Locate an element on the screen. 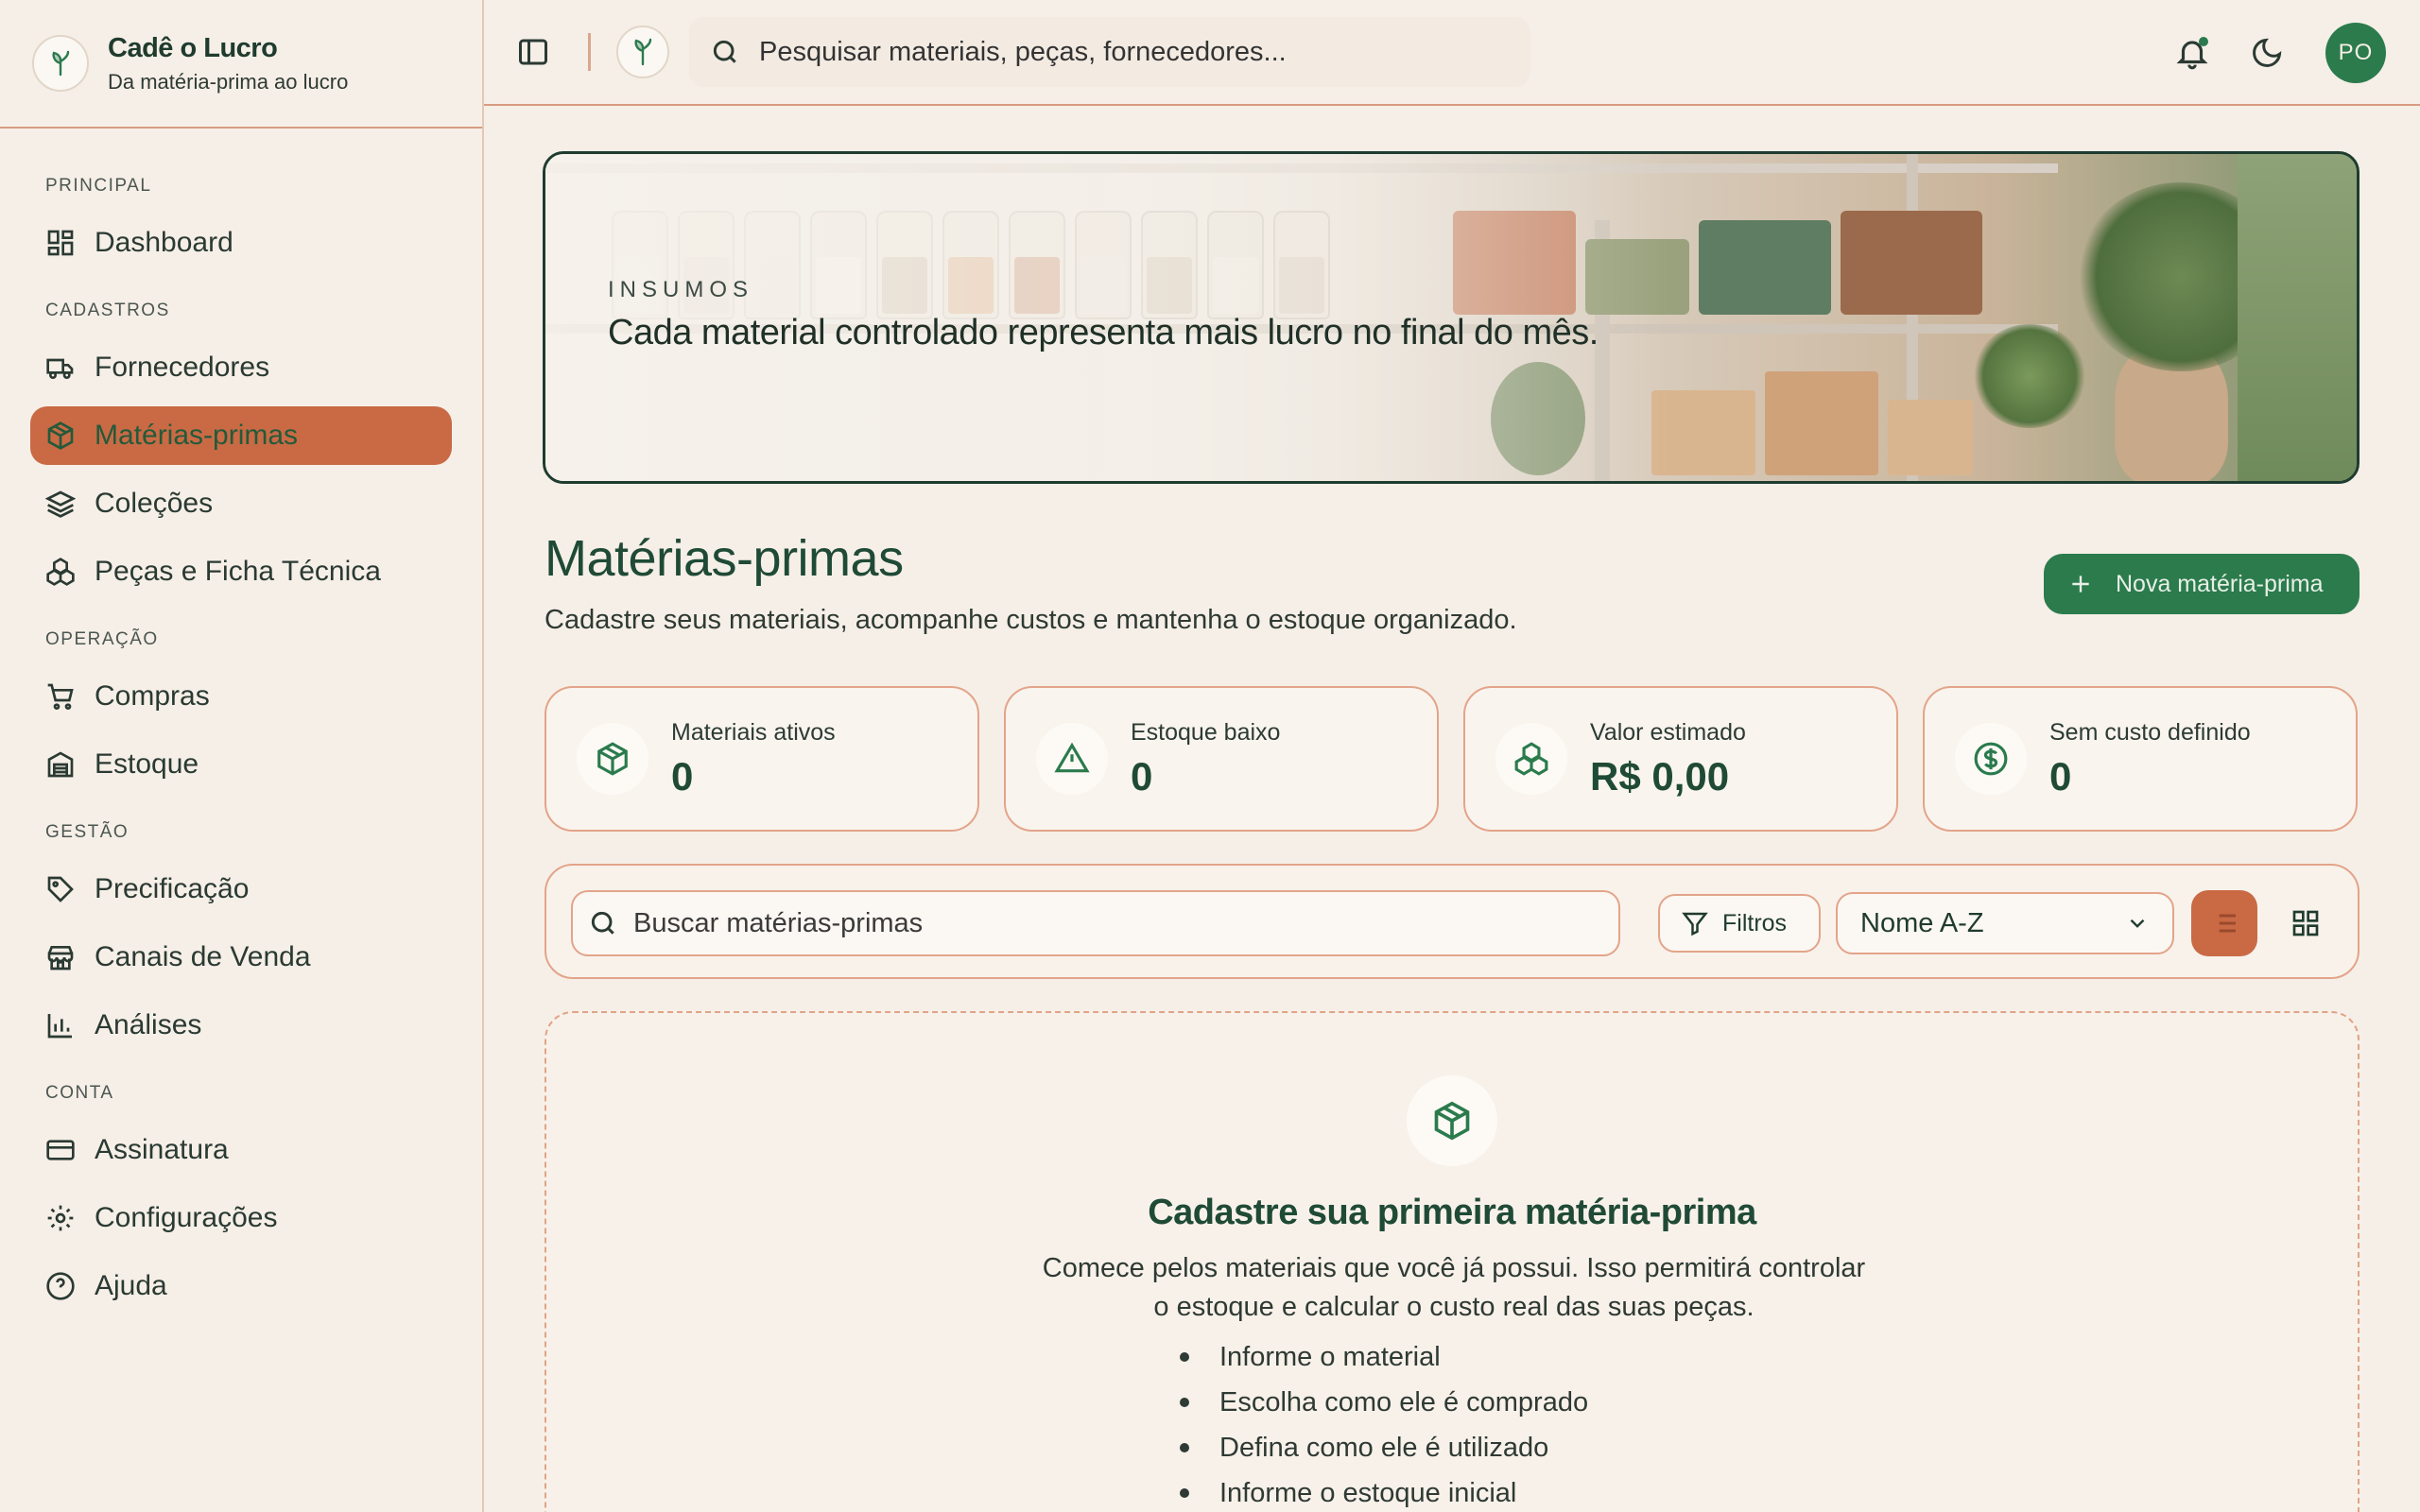 This screenshot has width=2420, height=1512. chevron-down-icon is located at coordinates (2138, 923).